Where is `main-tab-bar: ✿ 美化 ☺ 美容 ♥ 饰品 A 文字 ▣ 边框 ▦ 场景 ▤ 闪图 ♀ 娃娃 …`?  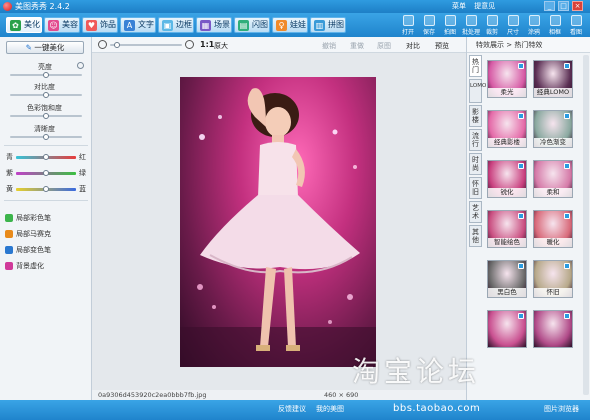
main-tab-bar: ✿ 美化 ☺ 美容 ♥ 饰品 A 文字 ▣ 边框 ▦ 场景 ▤ 闪图 ♀ 娃娃 … is located at coordinates (295, 25).